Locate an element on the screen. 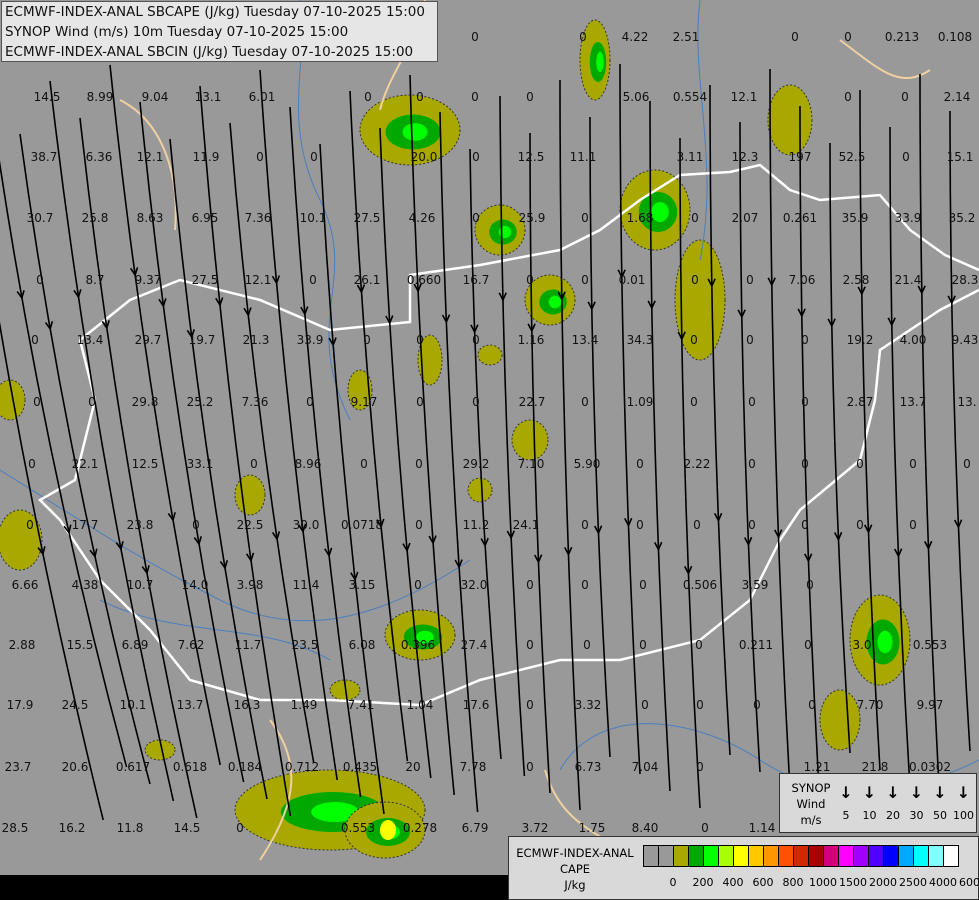  station-value: 1.16 is located at coordinates (531, 340).